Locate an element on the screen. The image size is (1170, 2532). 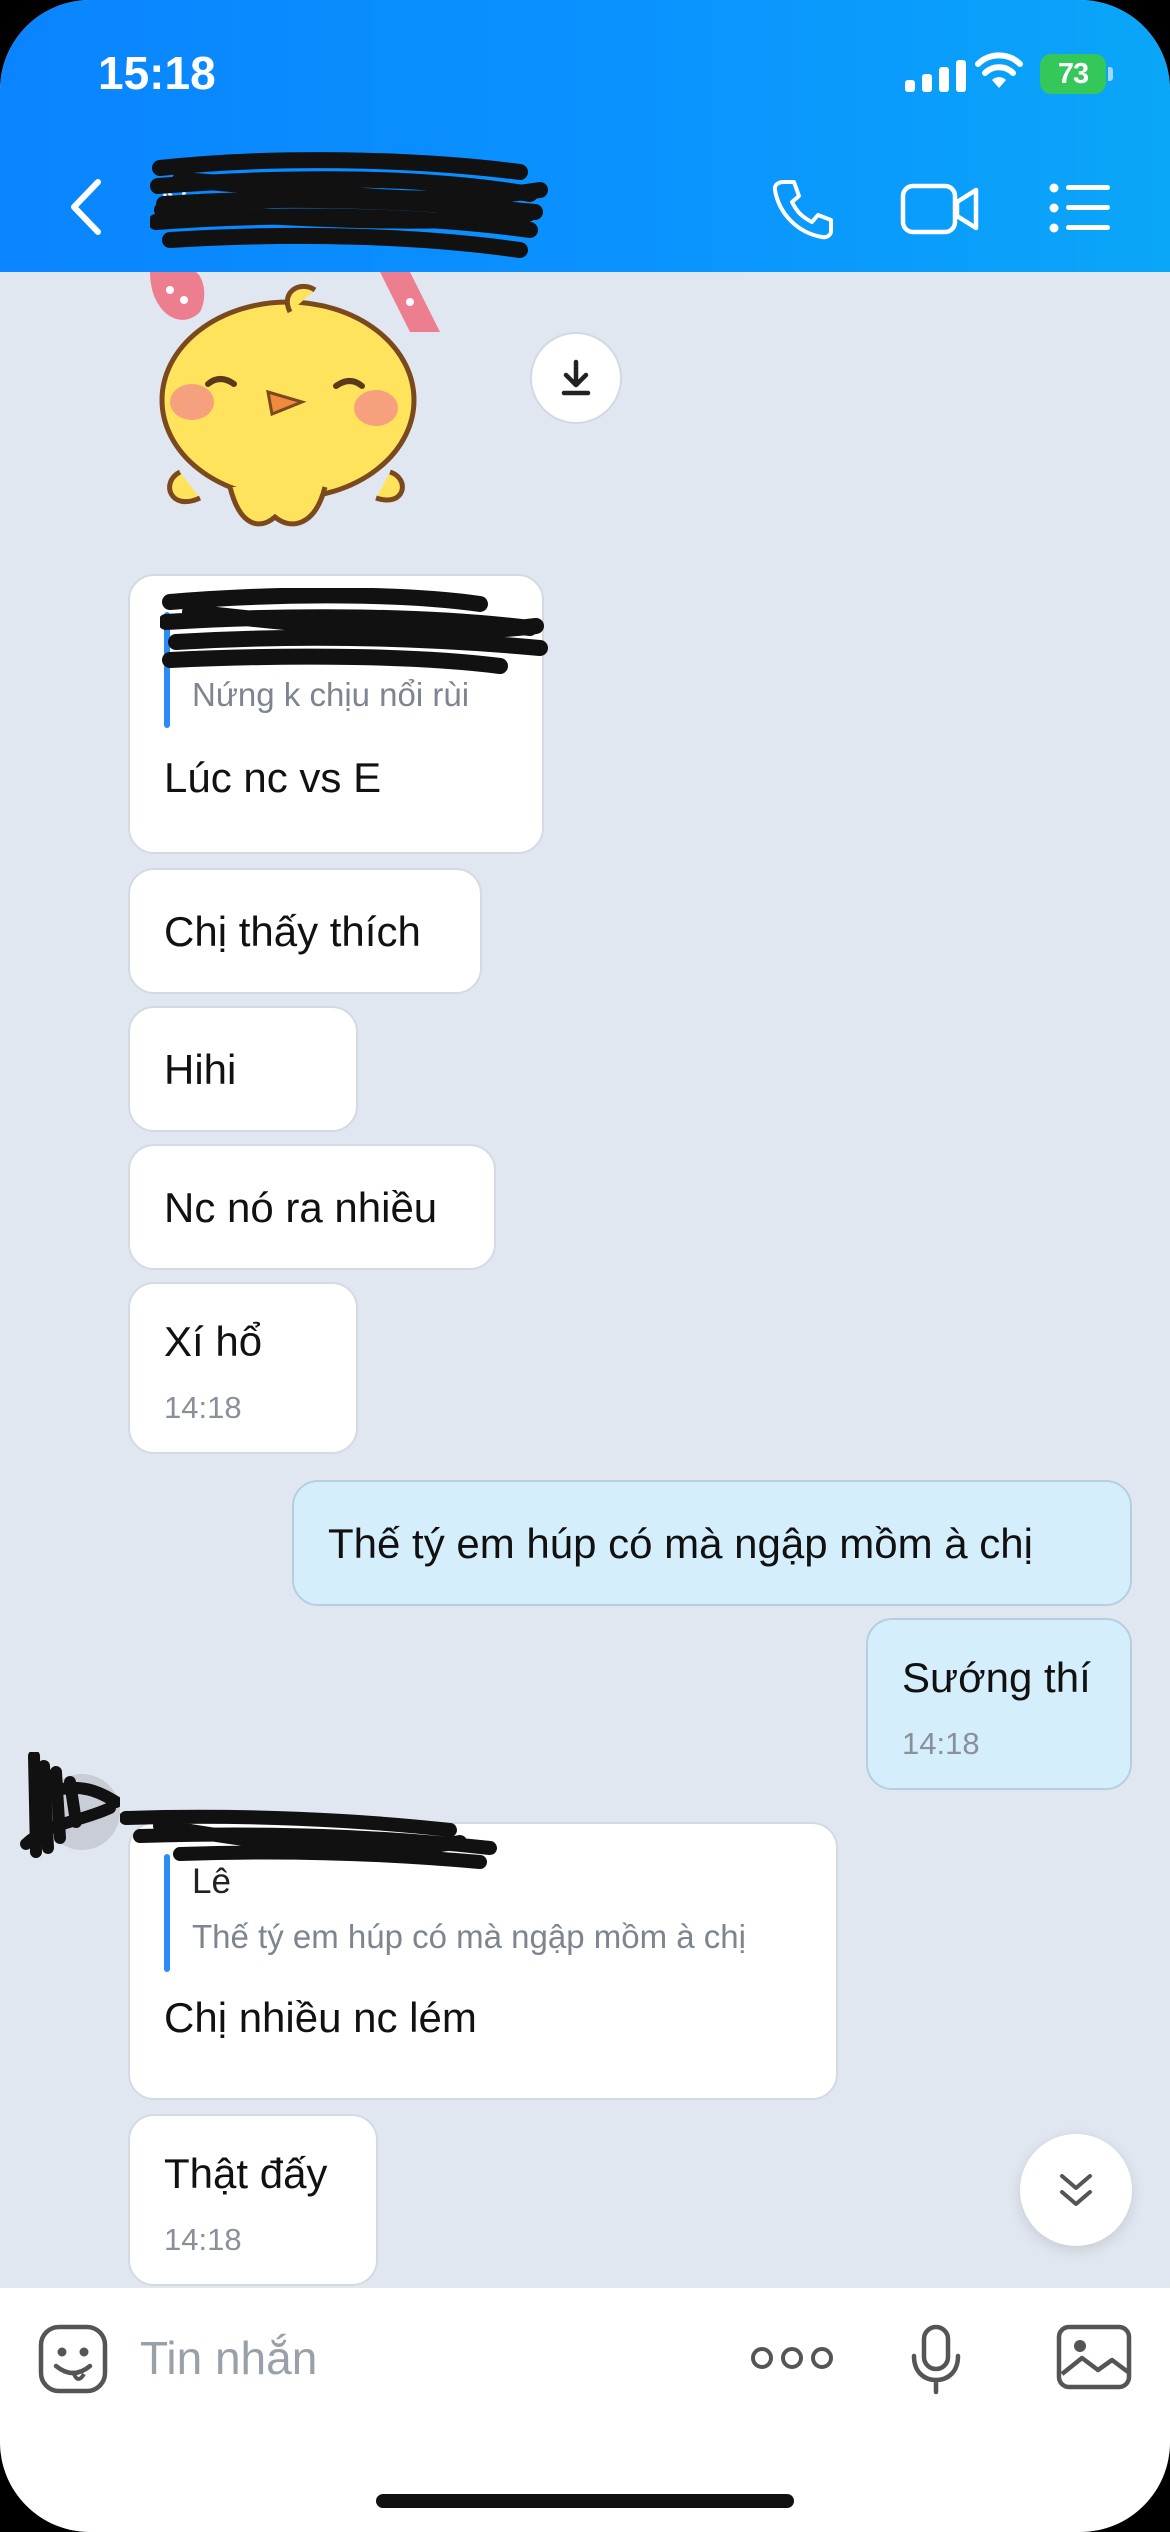
chat-options-button is located at coordinates (1080, 208).